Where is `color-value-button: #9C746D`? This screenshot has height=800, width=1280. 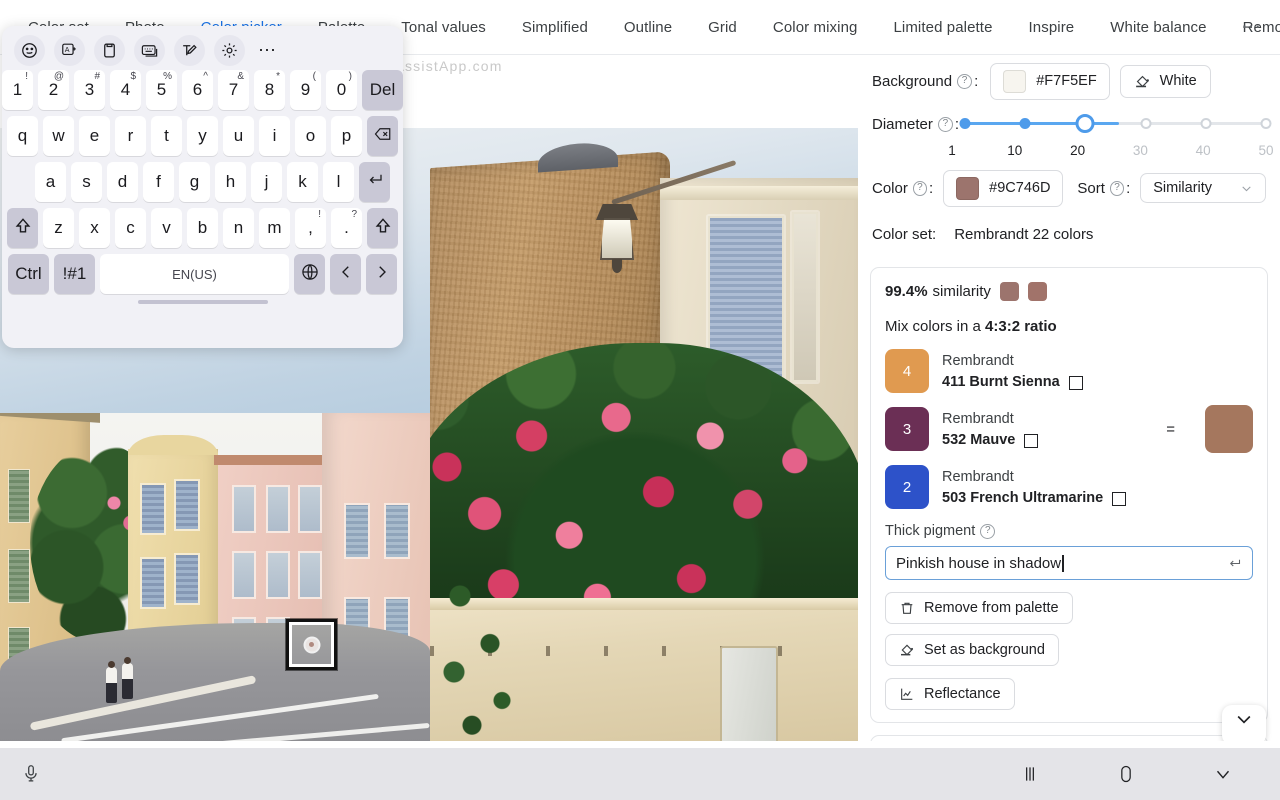
color-value-button: #9C746D is located at coordinates (1003, 188).